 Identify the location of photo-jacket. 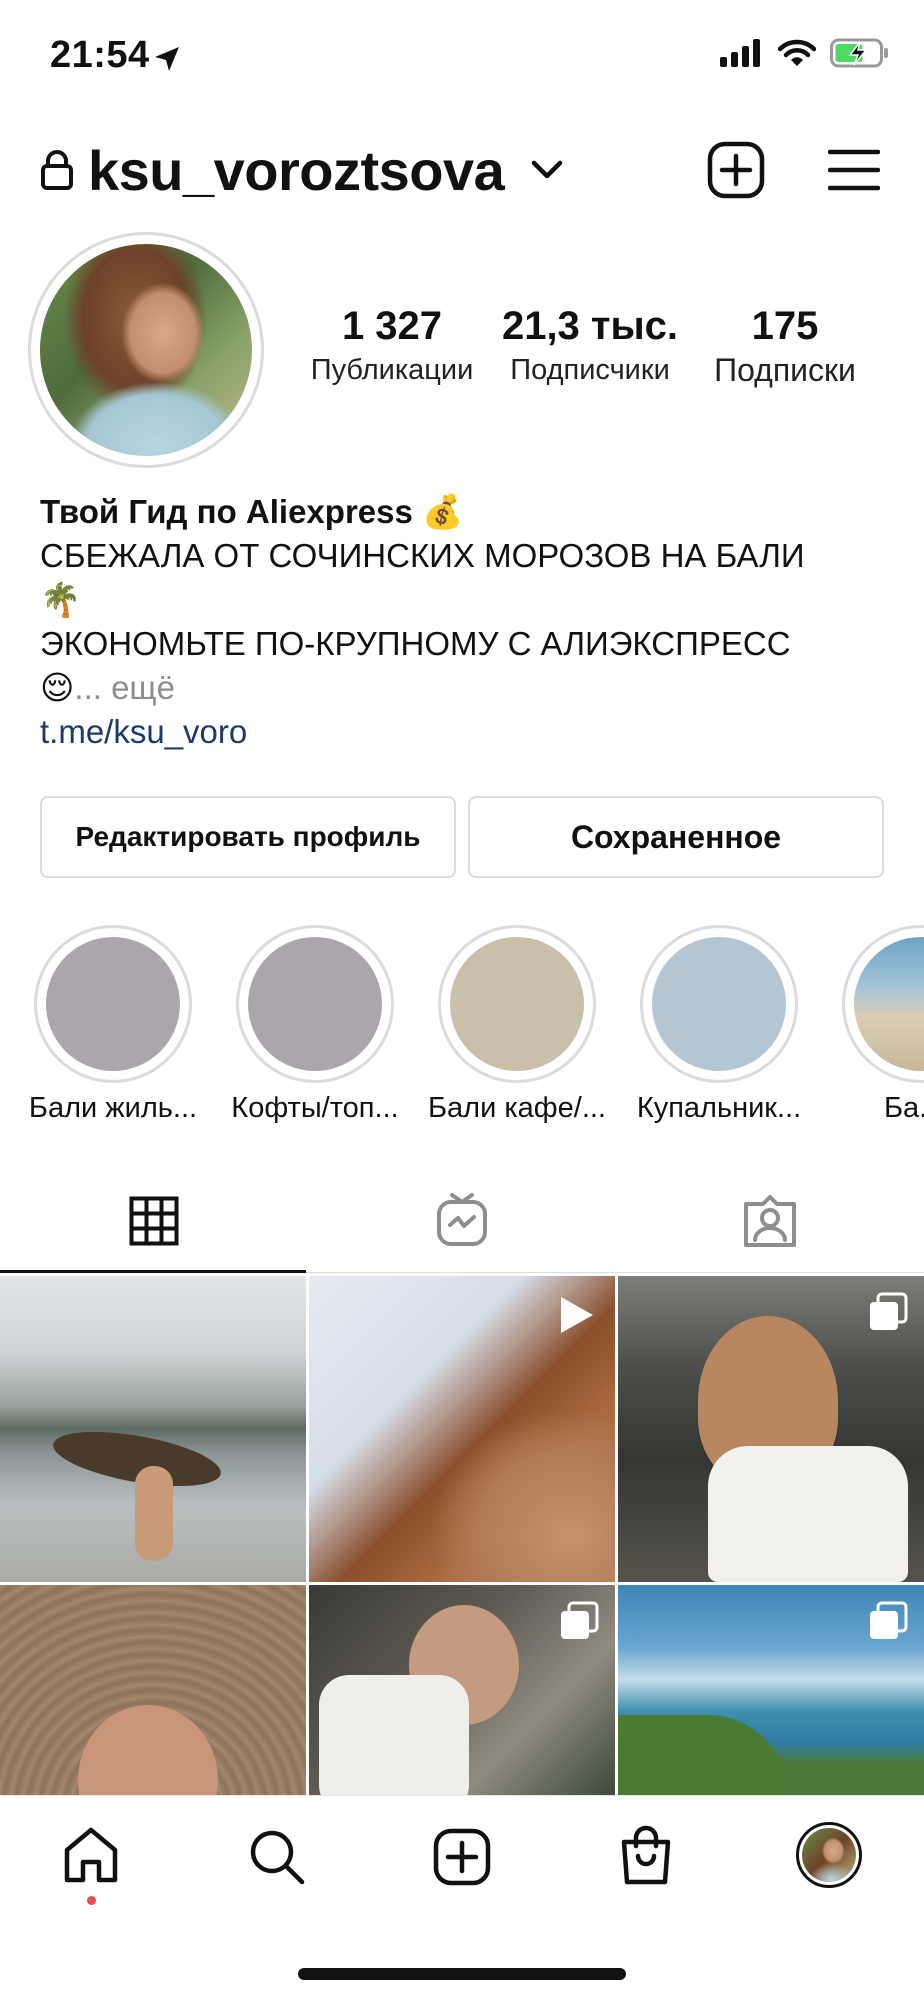
(394, 1735).